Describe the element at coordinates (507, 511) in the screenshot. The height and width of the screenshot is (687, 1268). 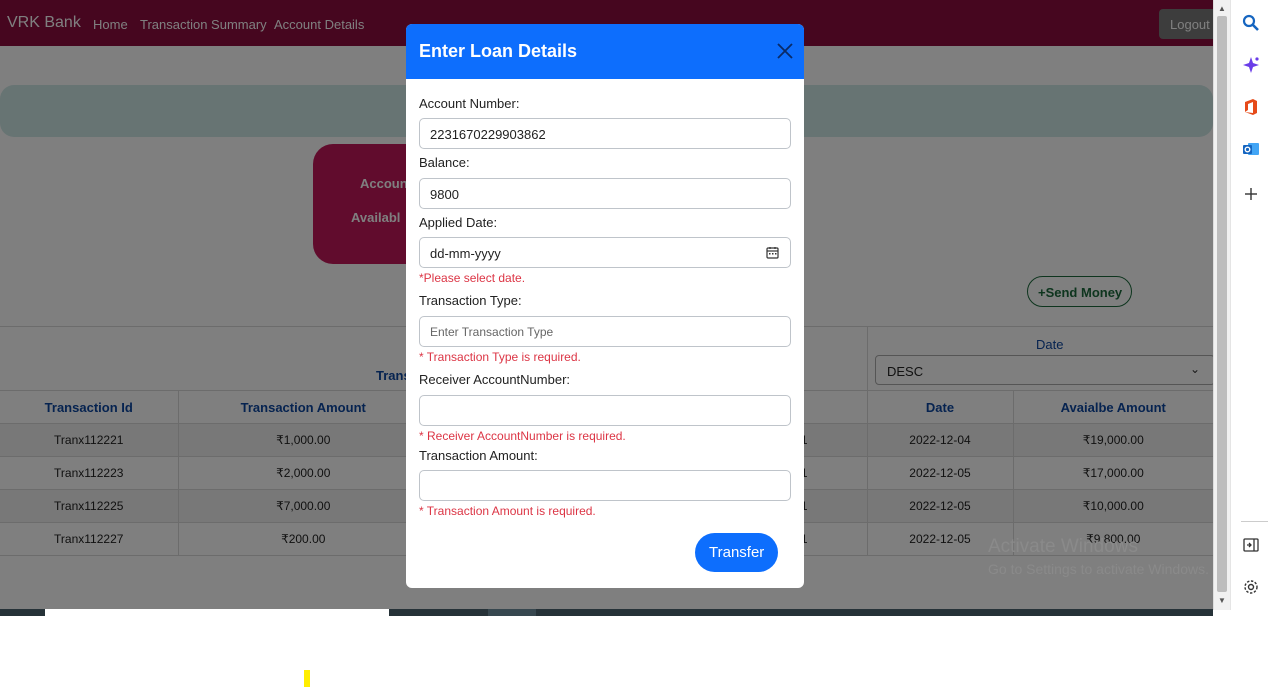
I see `transaction-amount-error: * Transaction Amount is required.` at that location.